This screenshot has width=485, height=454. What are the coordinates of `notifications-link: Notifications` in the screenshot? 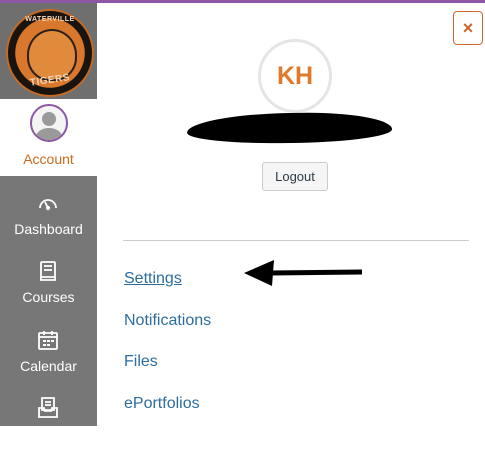 It's located at (167, 321).